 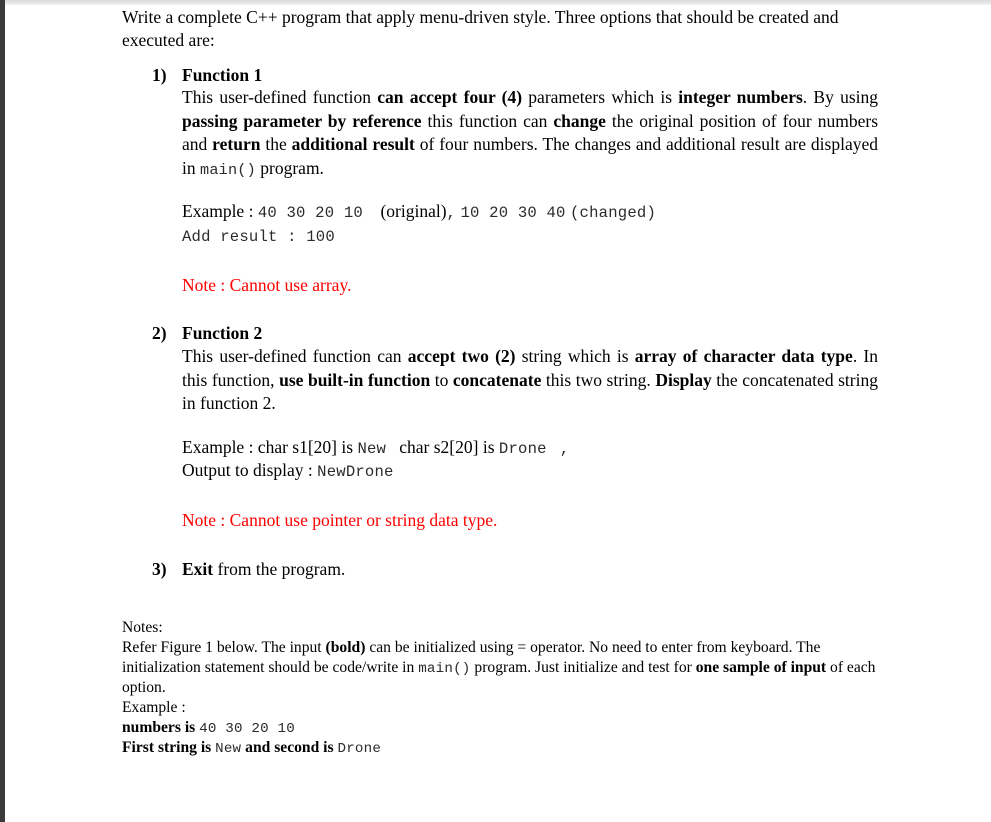 What do you see at coordinates (280, 97) in the screenshot?
I see `f1-text-1: This user-defined function` at bounding box center [280, 97].